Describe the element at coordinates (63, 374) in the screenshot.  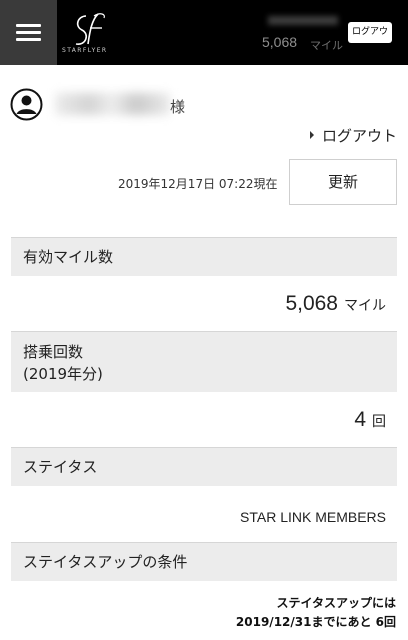
I see `boarding-period: (2019年分)` at that location.